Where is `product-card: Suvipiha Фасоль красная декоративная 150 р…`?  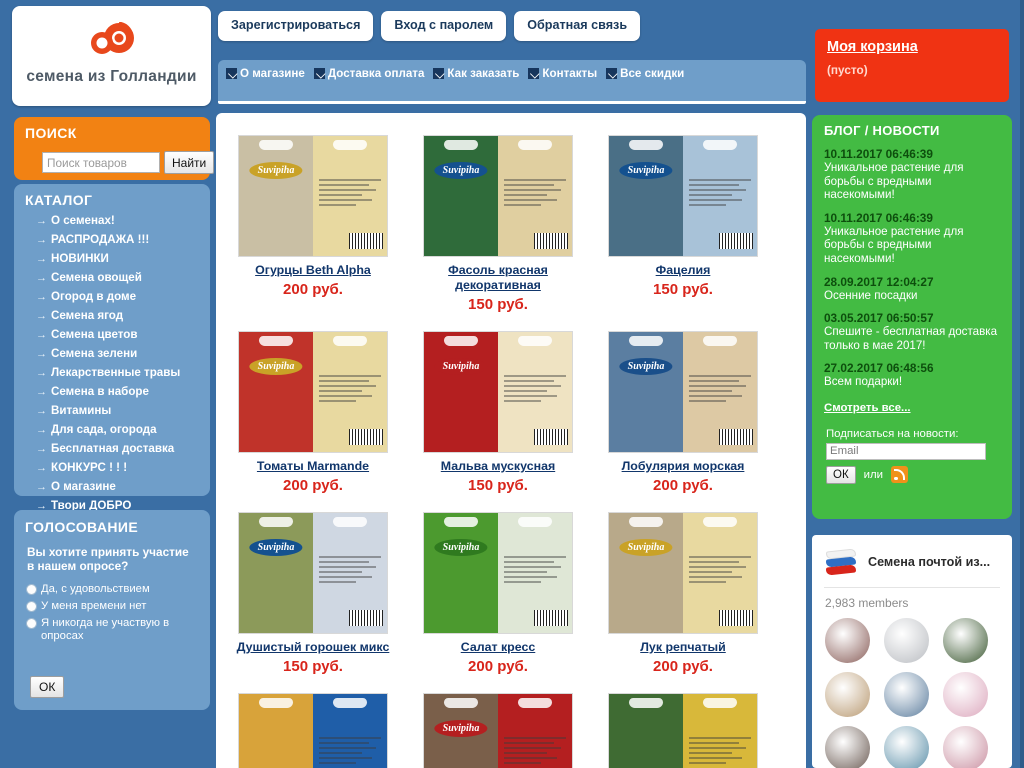
product-card: Suvipiha Фасоль красная декоративная 150 р… is located at coordinates (498, 224).